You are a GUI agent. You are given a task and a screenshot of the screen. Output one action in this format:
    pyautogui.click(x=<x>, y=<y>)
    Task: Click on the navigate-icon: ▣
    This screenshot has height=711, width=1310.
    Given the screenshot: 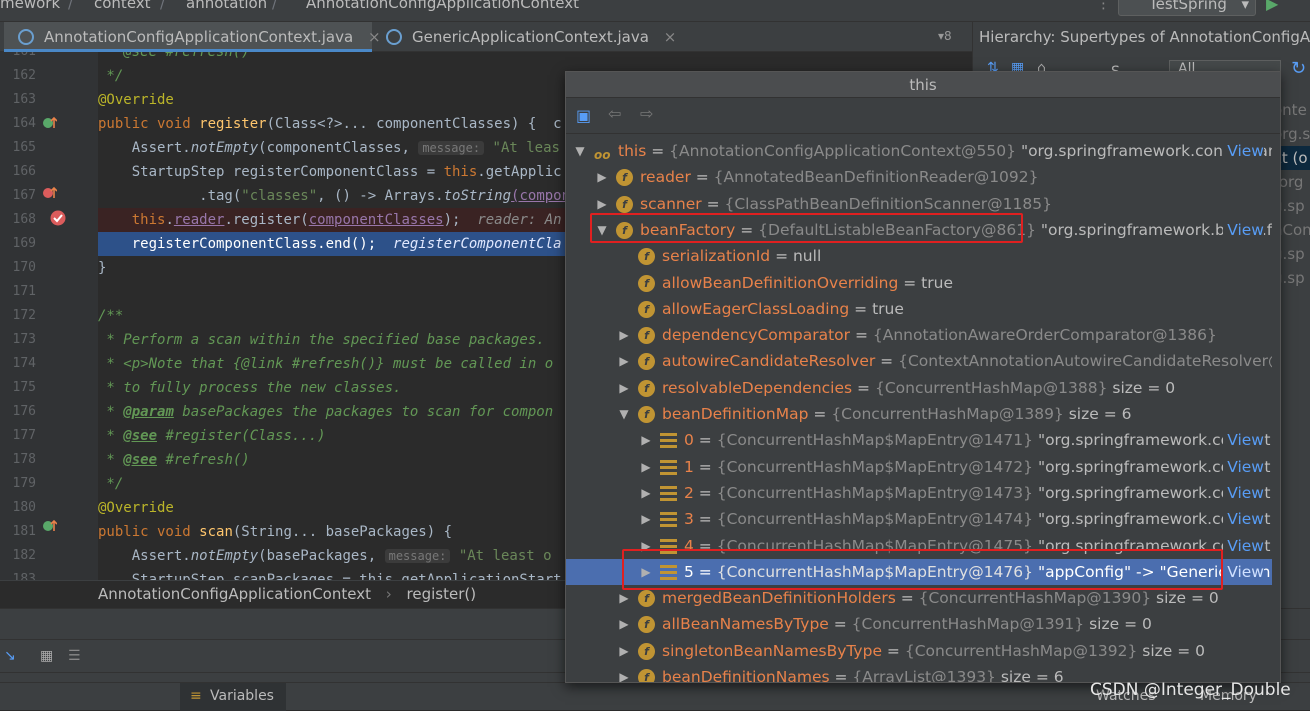 What is the action you would take?
    pyautogui.click(x=583, y=115)
    